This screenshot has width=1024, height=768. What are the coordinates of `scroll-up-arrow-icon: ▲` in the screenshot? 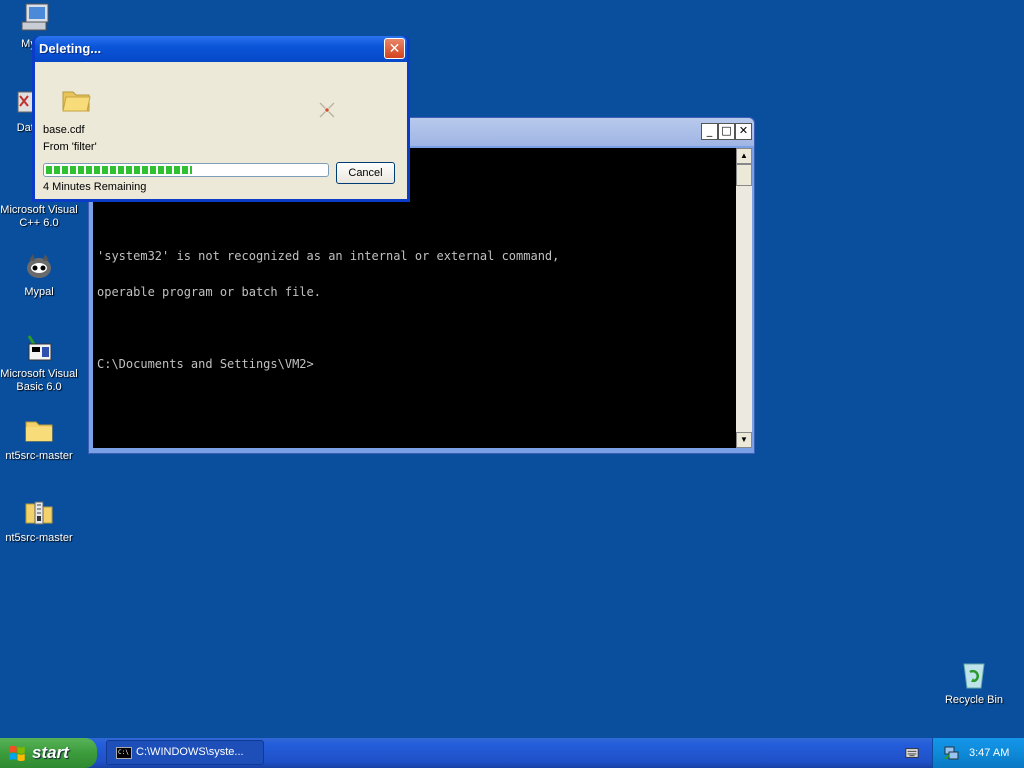 It's located at (744, 156).